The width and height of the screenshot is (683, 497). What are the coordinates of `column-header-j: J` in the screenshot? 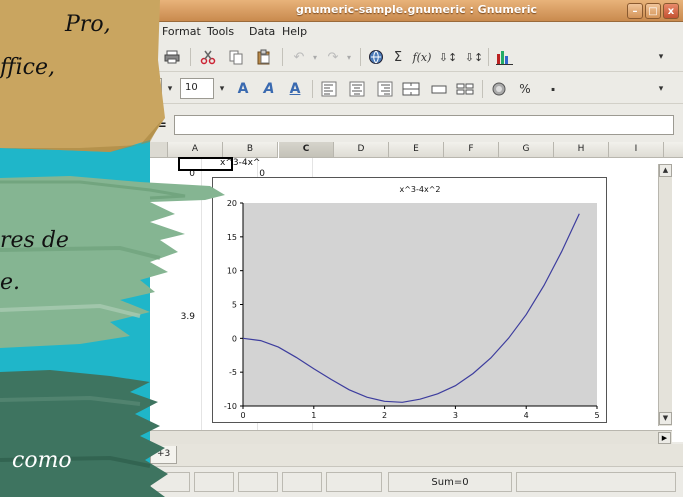 It's located at (673, 150).